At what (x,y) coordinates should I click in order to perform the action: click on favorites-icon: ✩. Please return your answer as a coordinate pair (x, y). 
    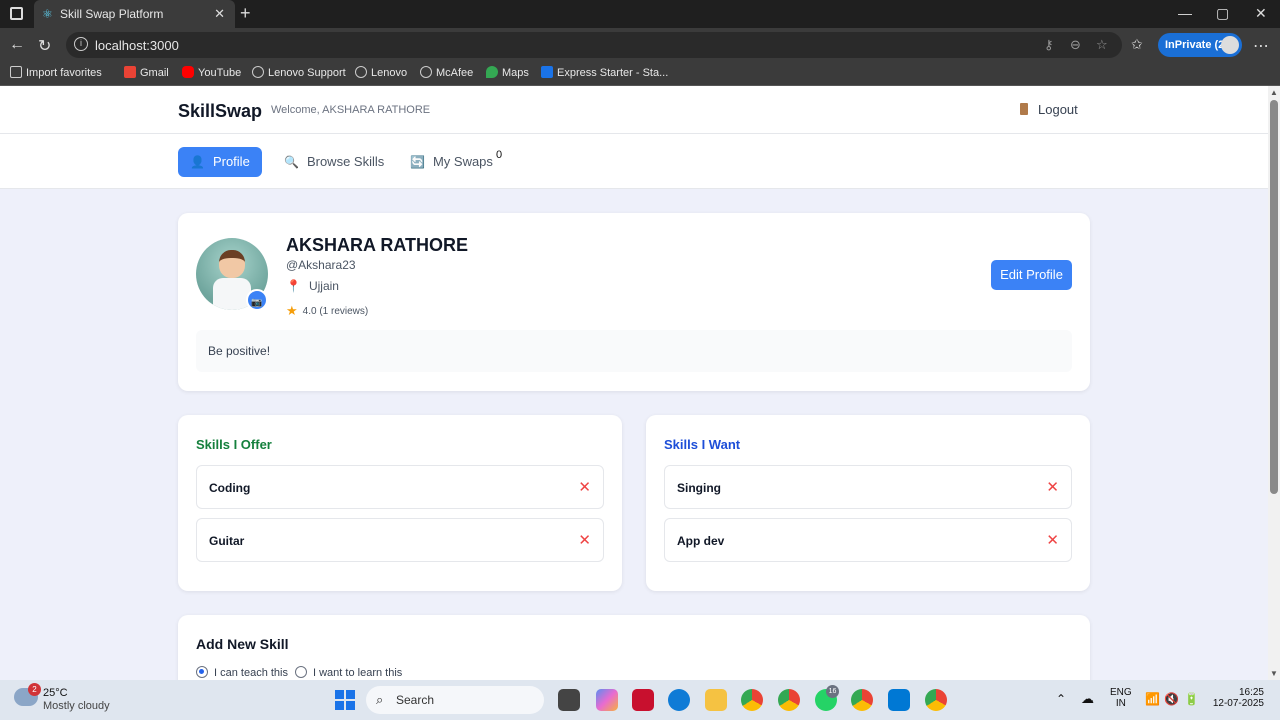
    Looking at the image, I should click on (1137, 44).